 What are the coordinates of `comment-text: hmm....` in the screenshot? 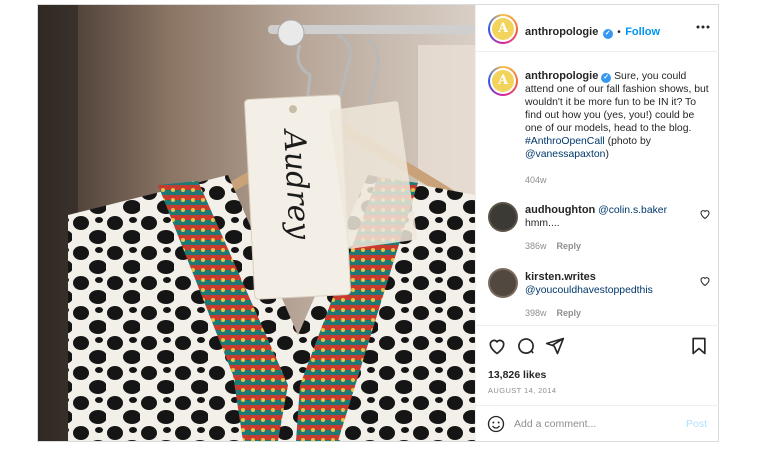 It's located at (542, 223).